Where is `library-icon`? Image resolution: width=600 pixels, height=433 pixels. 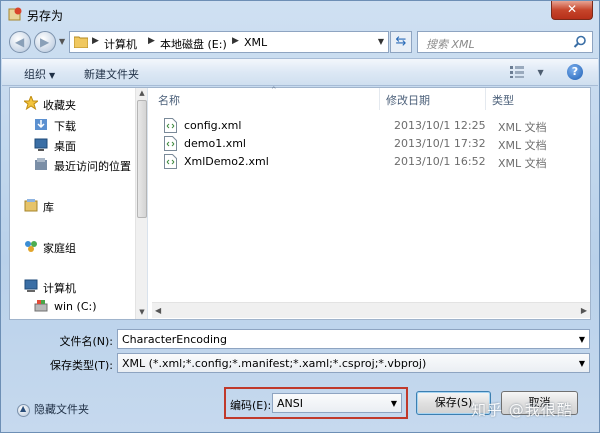 library-icon is located at coordinates (31, 205).